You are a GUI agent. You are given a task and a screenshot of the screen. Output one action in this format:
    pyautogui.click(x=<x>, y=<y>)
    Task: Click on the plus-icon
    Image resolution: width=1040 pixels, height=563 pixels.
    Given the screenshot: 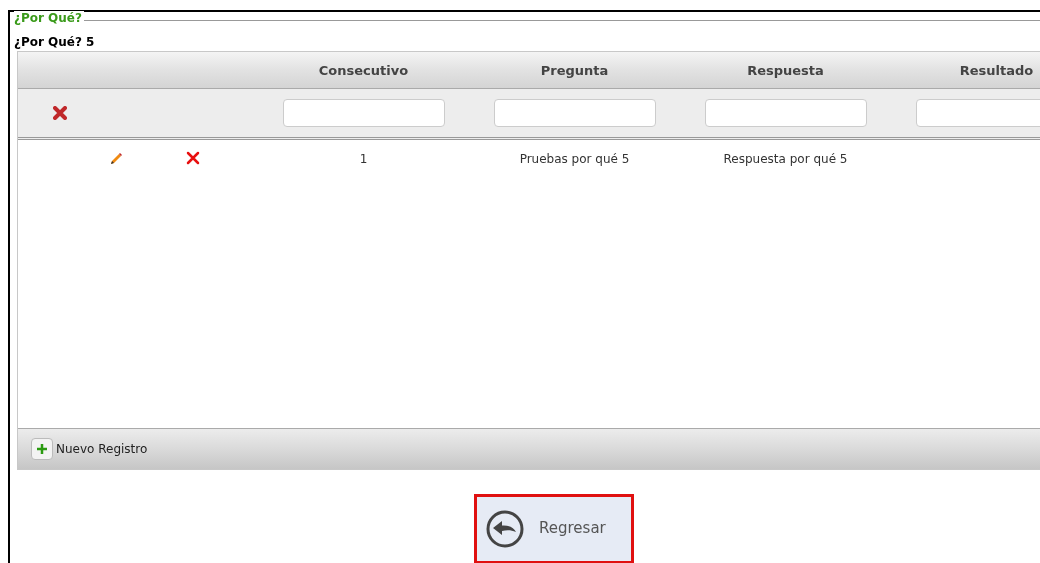 What is the action you would take?
    pyautogui.click(x=42, y=449)
    